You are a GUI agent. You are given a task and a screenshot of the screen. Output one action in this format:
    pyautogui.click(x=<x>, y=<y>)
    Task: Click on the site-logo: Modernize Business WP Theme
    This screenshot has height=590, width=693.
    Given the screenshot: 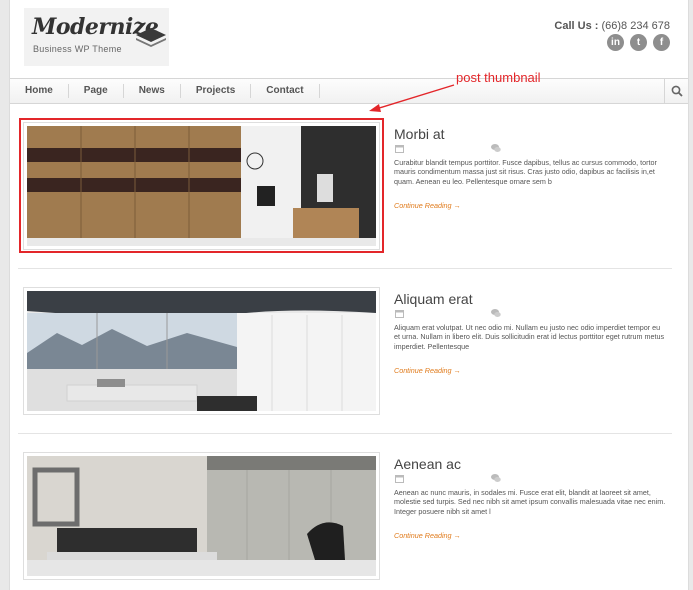 What is the action you would take?
    pyautogui.click(x=96, y=37)
    